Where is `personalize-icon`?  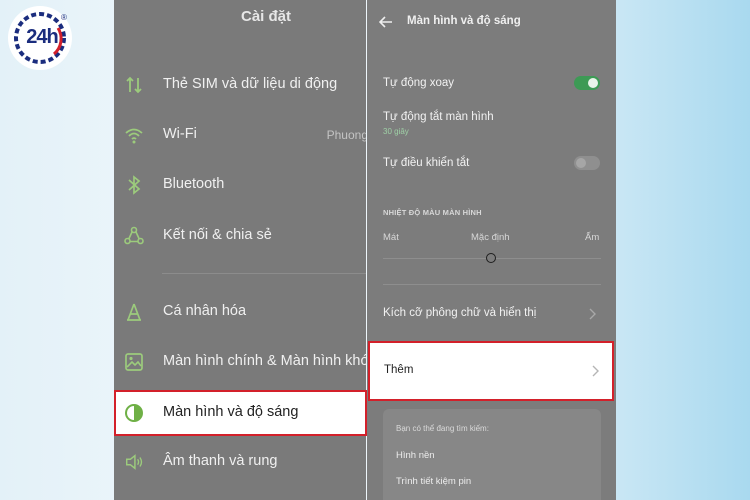
personalize-icon is located at coordinates (134, 312).